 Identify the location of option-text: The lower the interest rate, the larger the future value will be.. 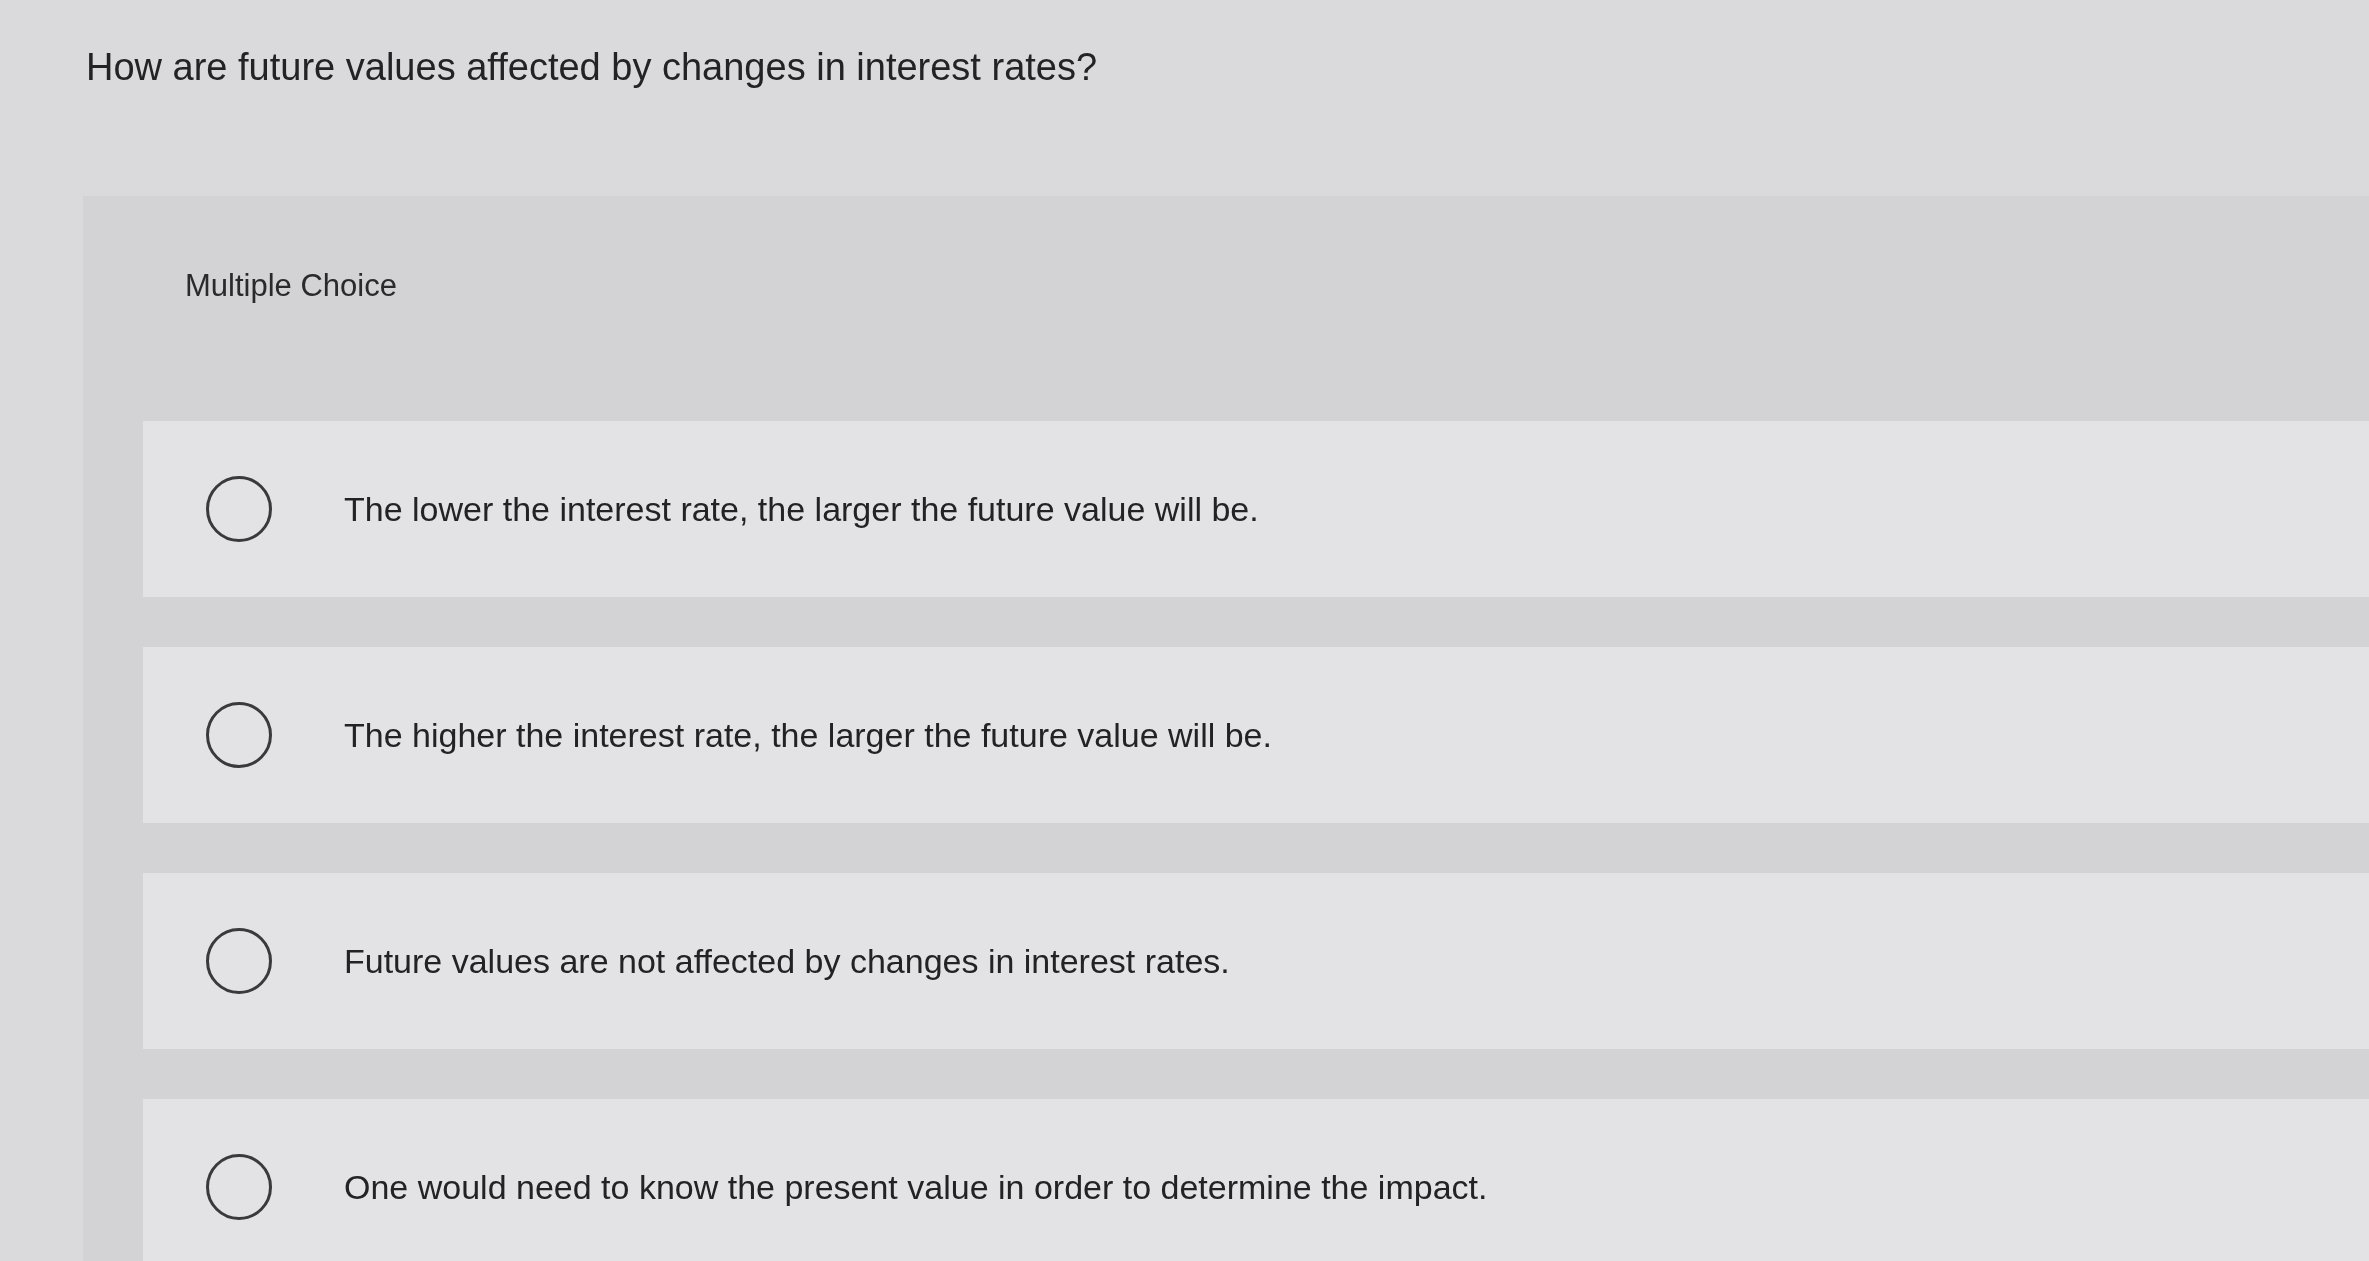
(801, 509).